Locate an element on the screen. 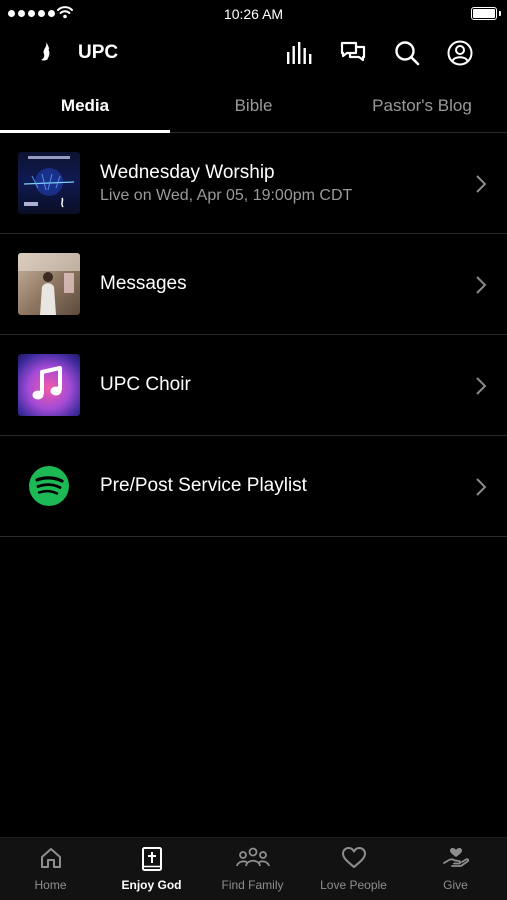 This screenshot has height=900, width=507. list-item-title: Messages is located at coordinates (143, 283).